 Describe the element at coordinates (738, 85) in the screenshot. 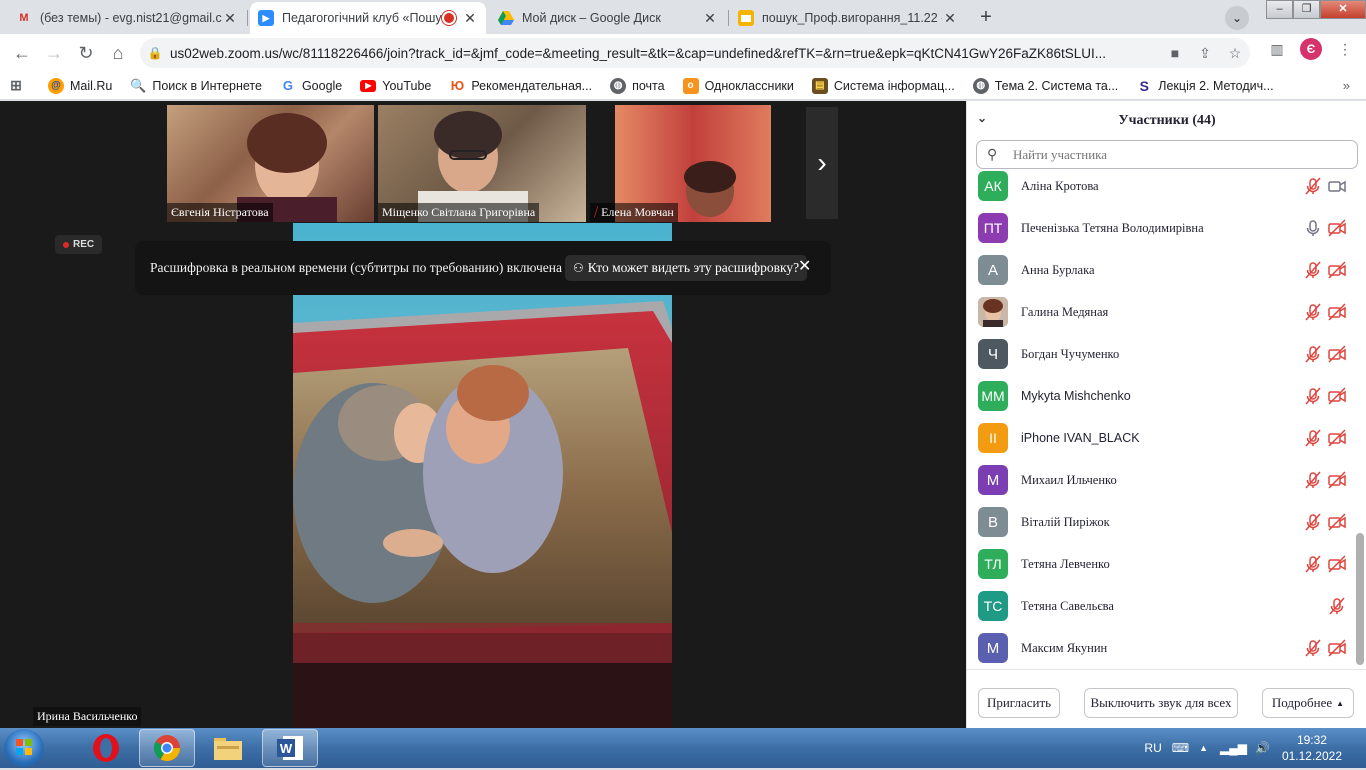

I see `bookmark-item: о Одноклассники` at that location.